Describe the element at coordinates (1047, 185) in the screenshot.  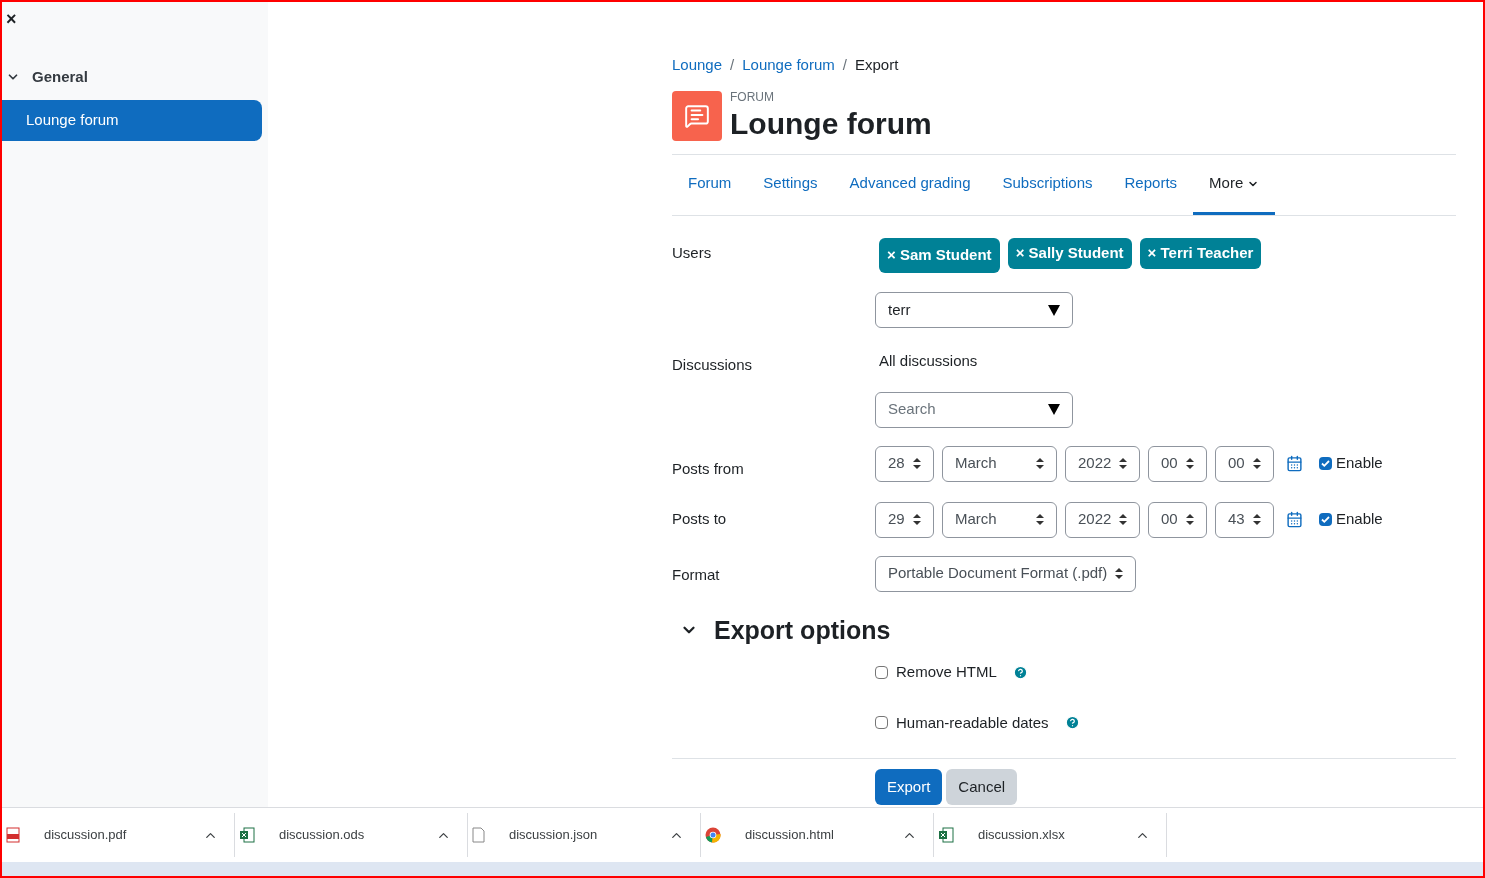
I see `nav-tab: Subscriptions` at that location.